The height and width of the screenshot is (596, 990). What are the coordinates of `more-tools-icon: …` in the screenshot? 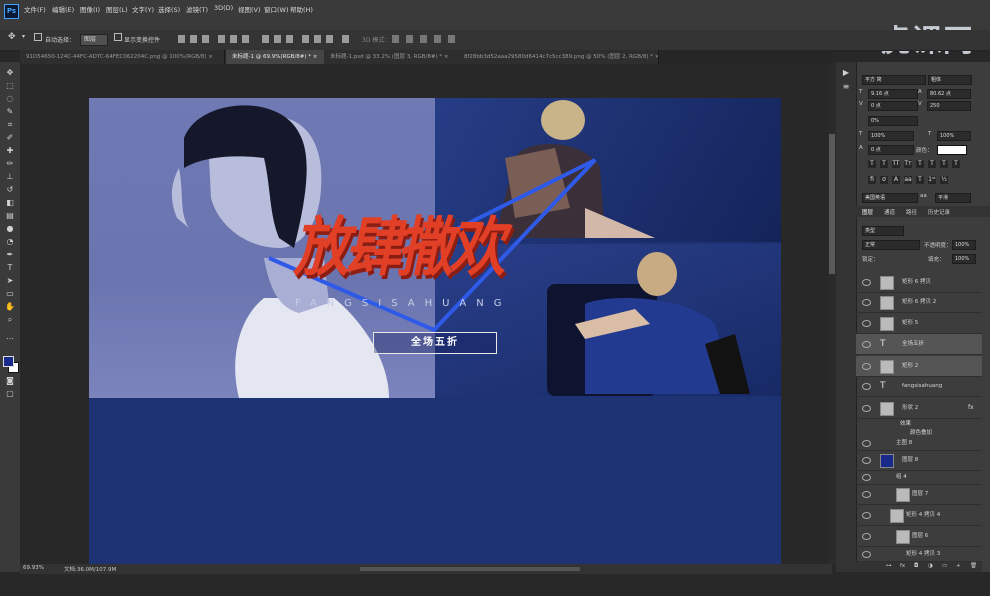 It's located at (10, 336).